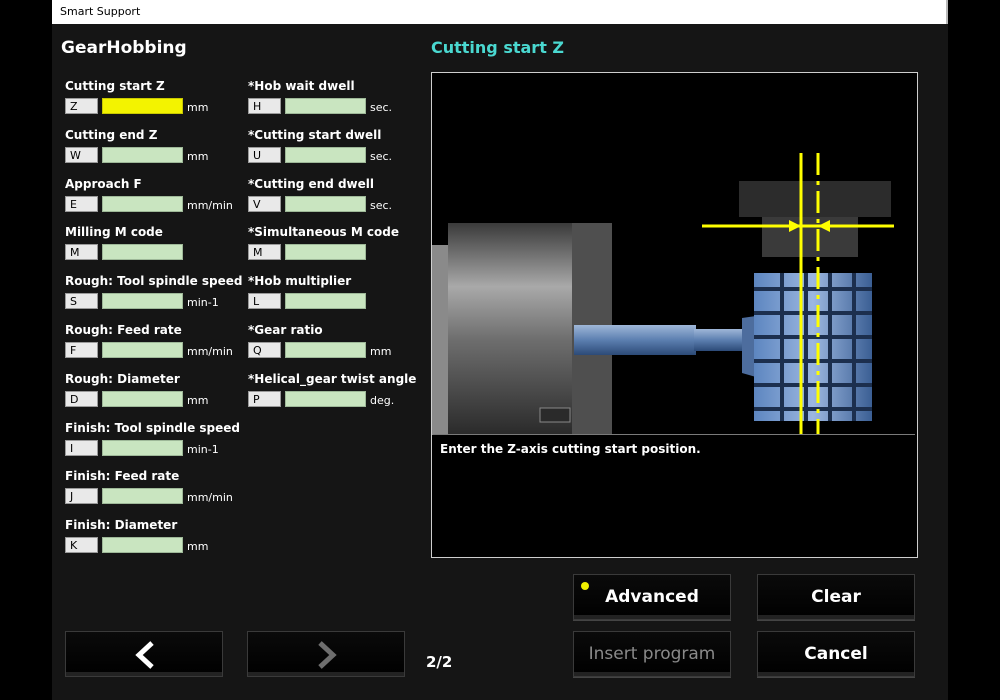 This screenshot has height=700, width=1000. Describe the element at coordinates (154, 281) in the screenshot. I see `field-label: Rough: Tool spindle speed` at that location.